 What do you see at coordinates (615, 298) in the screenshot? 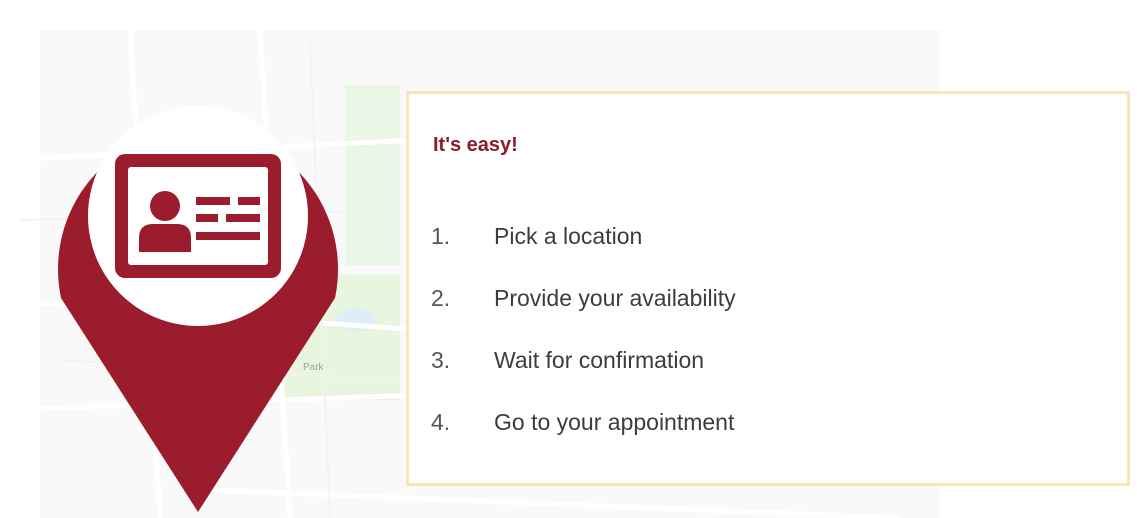
I see `step-label: Provide your availability` at bounding box center [615, 298].